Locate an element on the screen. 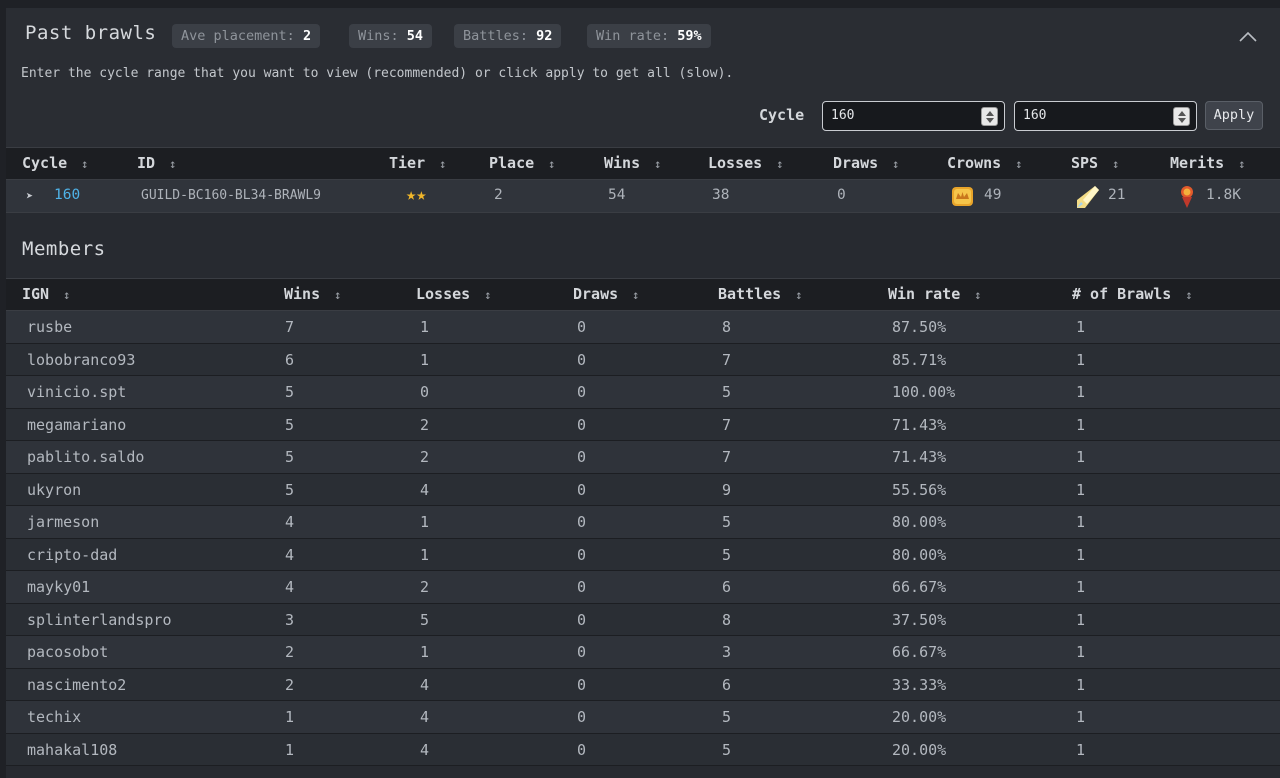 Image resolution: width=1280 pixels, height=778 pixels. sps-token-icon is located at coordinates (1088, 197).